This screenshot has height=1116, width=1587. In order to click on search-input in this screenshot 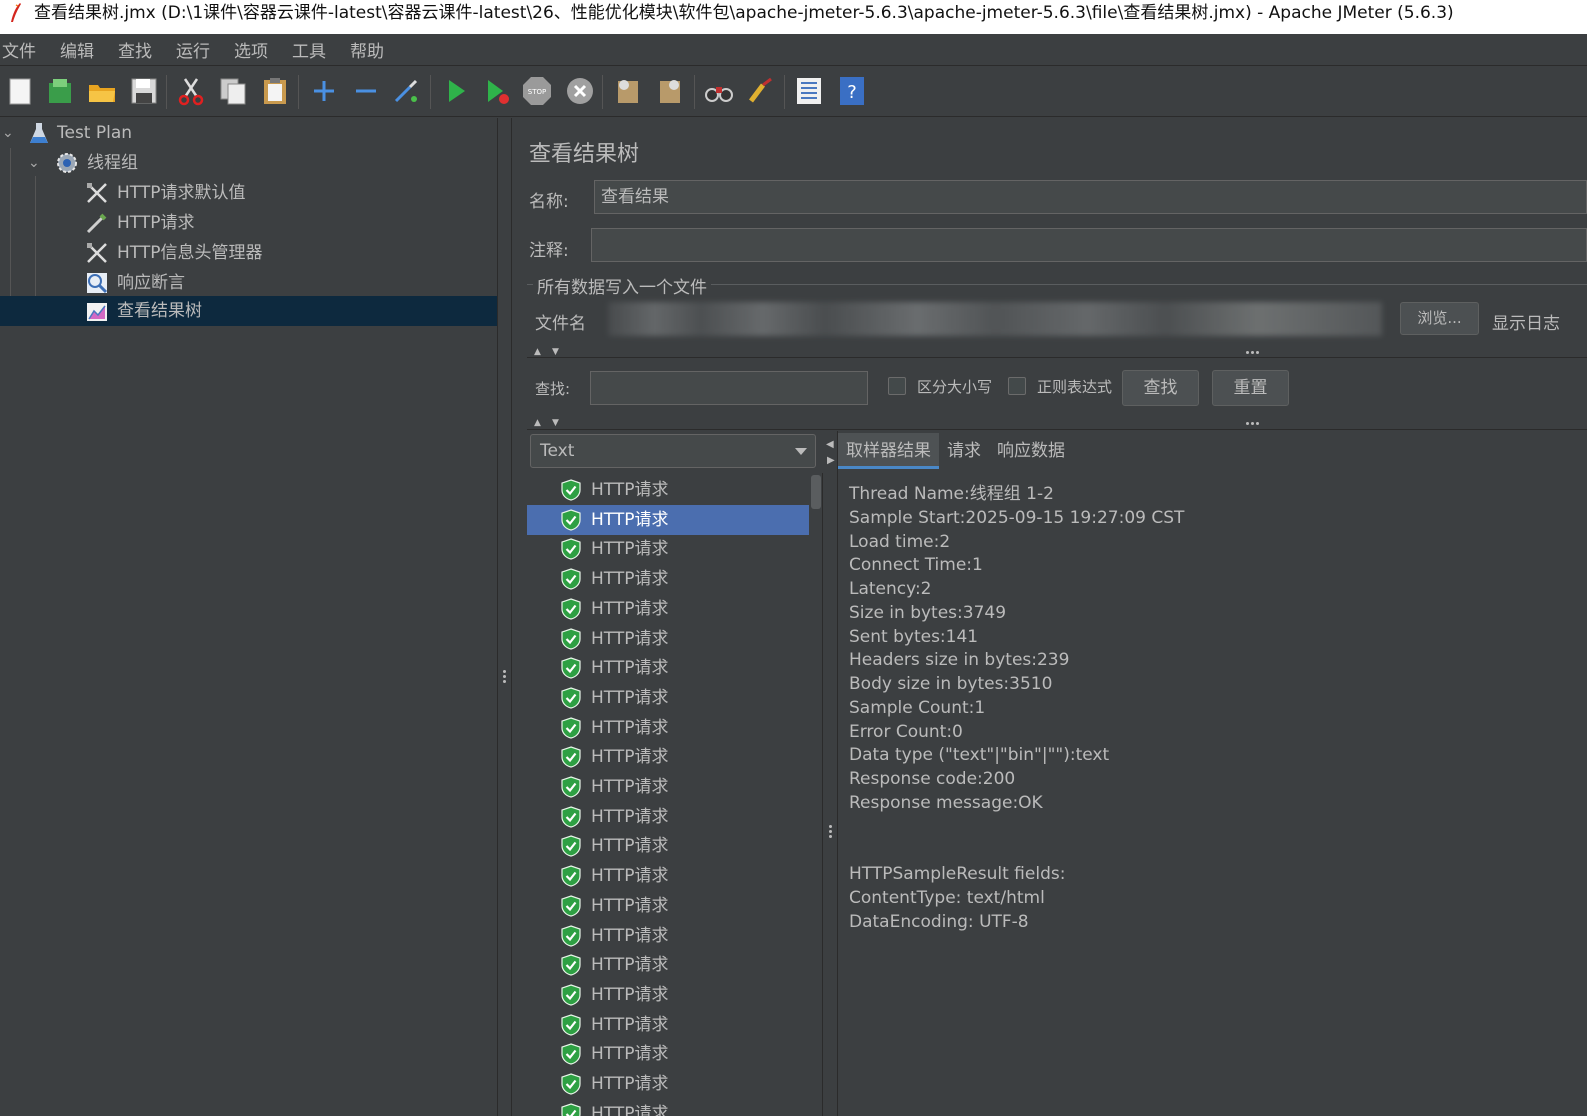, I will do `click(729, 388)`.